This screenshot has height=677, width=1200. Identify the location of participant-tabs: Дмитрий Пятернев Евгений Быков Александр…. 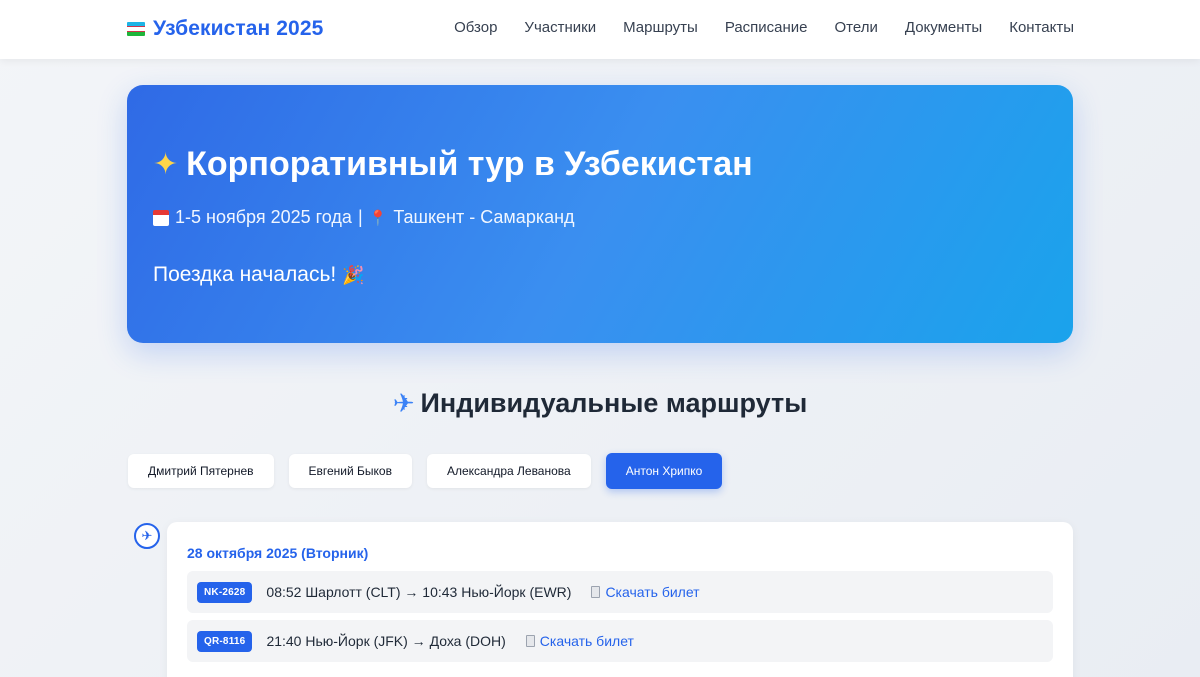
(425, 471).